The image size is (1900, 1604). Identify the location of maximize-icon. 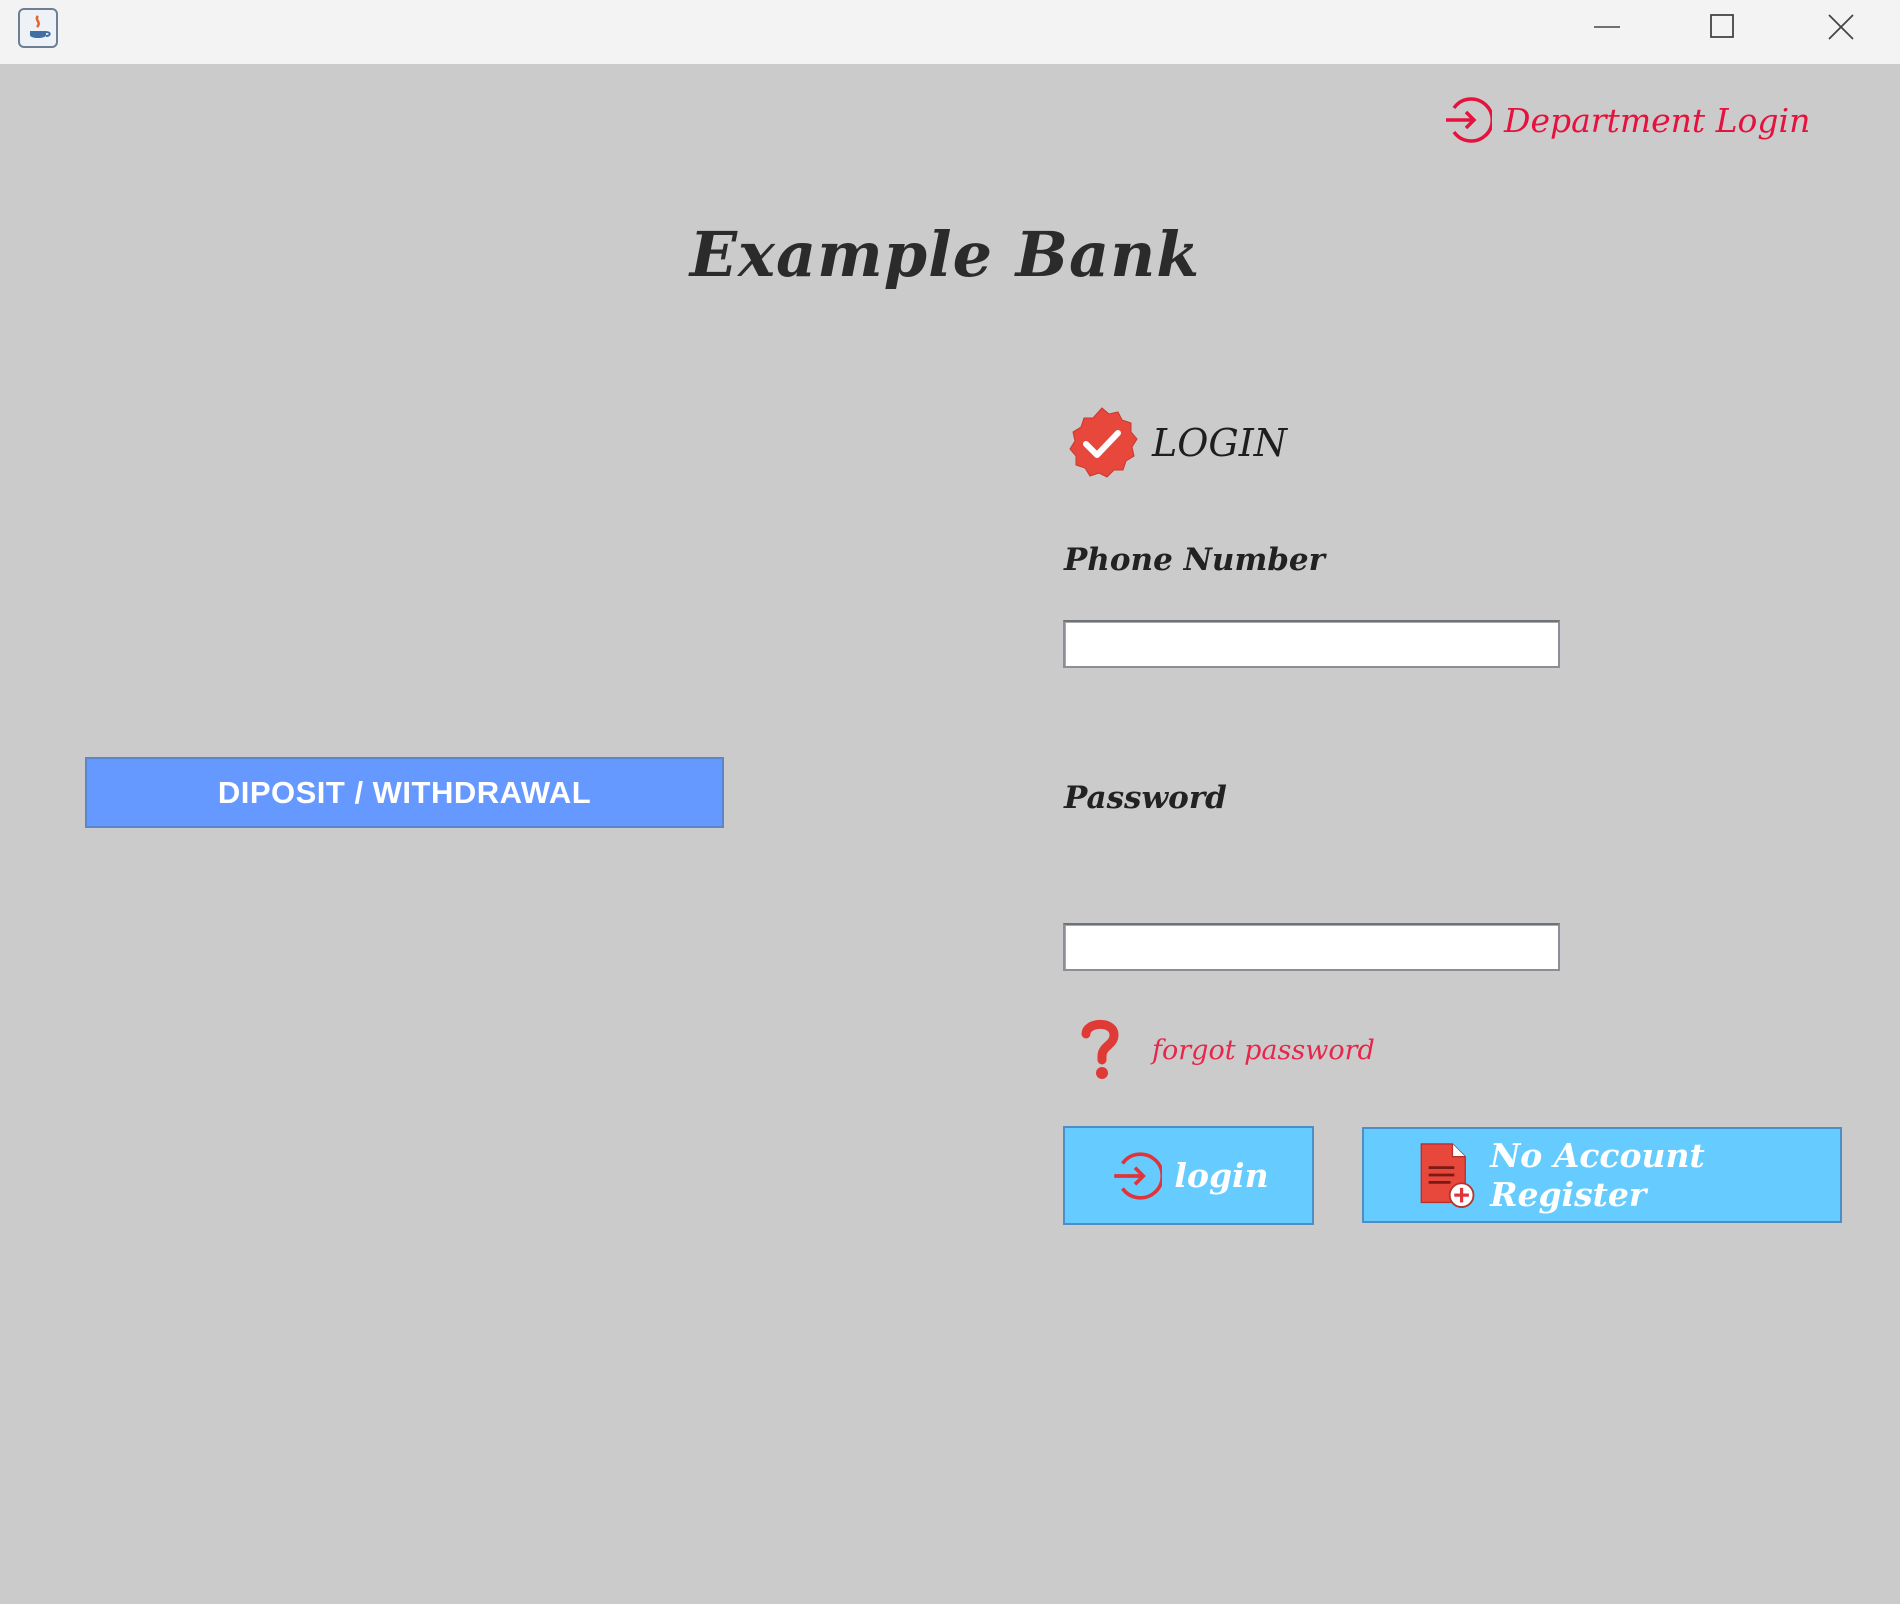
(1722, 26).